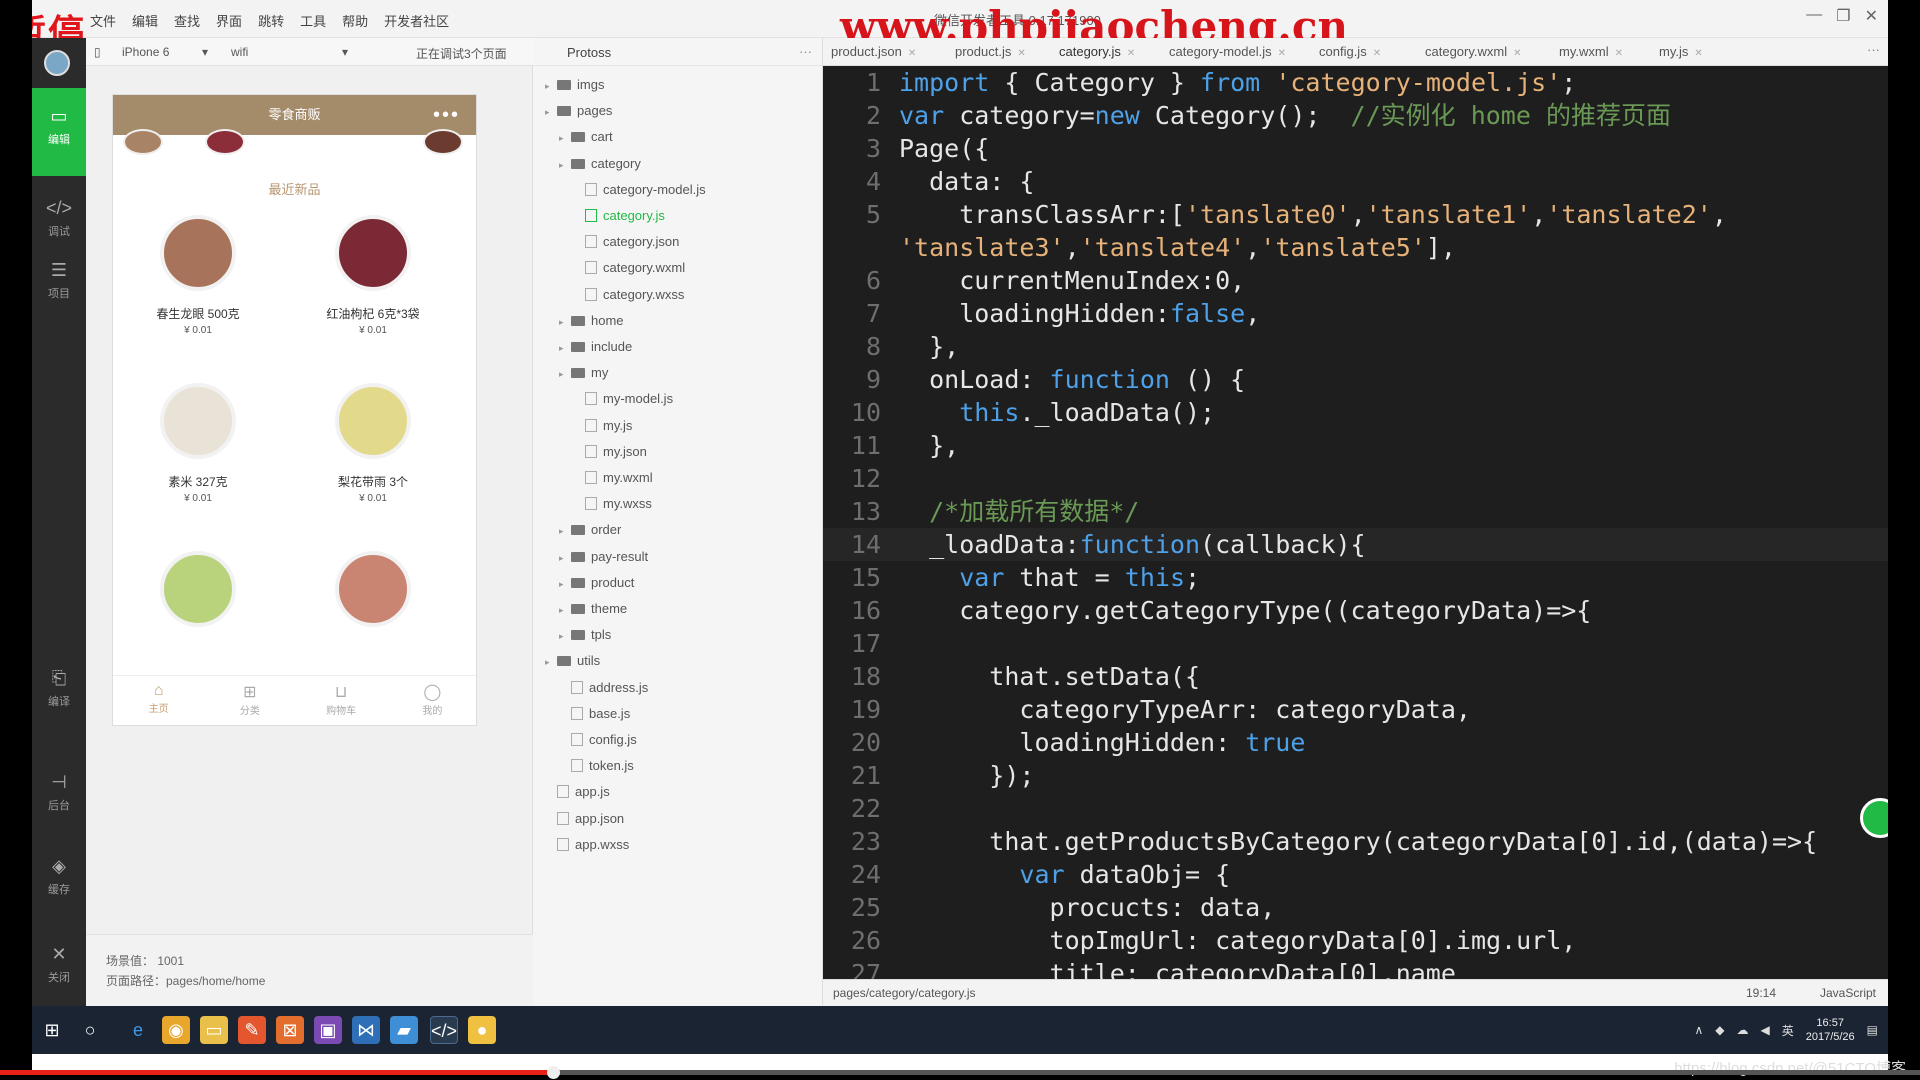  What do you see at coordinates (610, 452) in the screenshot?
I see `tree-file: my.json` at bounding box center [610, 452].